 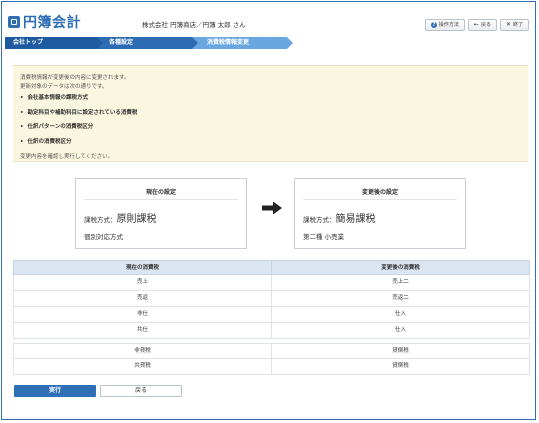 I want to click on current-setting-title: 現在の設定, so click(x=160, y=192).